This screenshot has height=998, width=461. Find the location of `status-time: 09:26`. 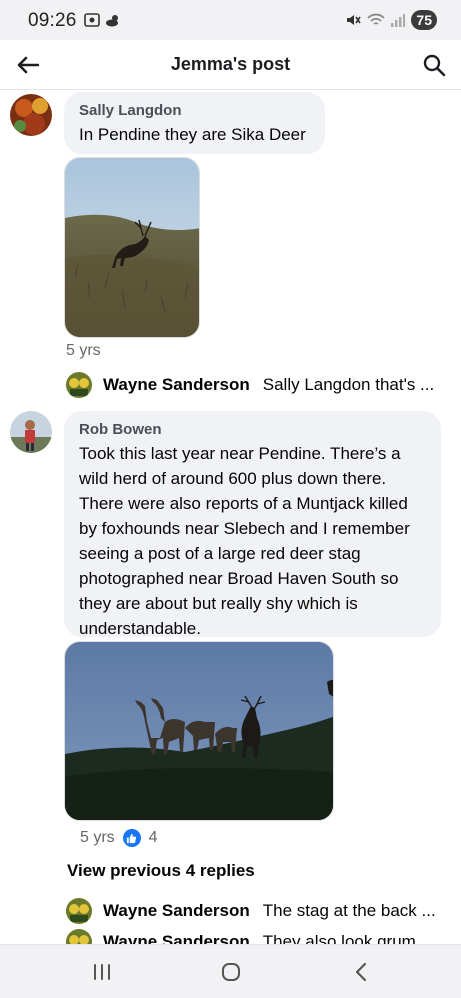

status-time: 09:26 is located at coordinates (52, 20).